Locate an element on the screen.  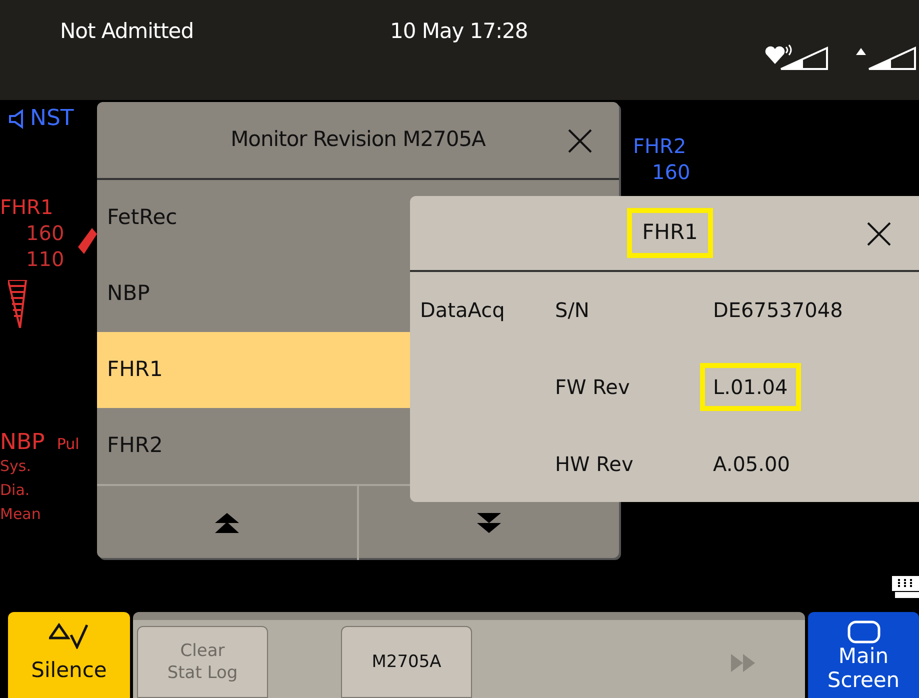
fhr2-label: FHR2 is located at coordinates (659, 146).